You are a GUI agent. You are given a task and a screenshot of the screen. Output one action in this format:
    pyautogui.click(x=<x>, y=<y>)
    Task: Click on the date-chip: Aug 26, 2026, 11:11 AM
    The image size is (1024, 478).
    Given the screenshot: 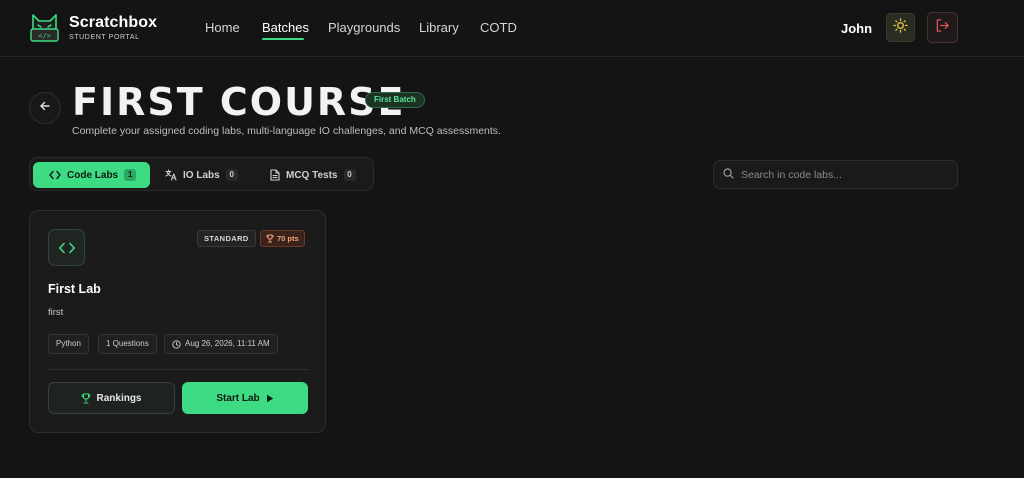 What is the action you would take?
    pyautogui.click(x=221, y=344)
    